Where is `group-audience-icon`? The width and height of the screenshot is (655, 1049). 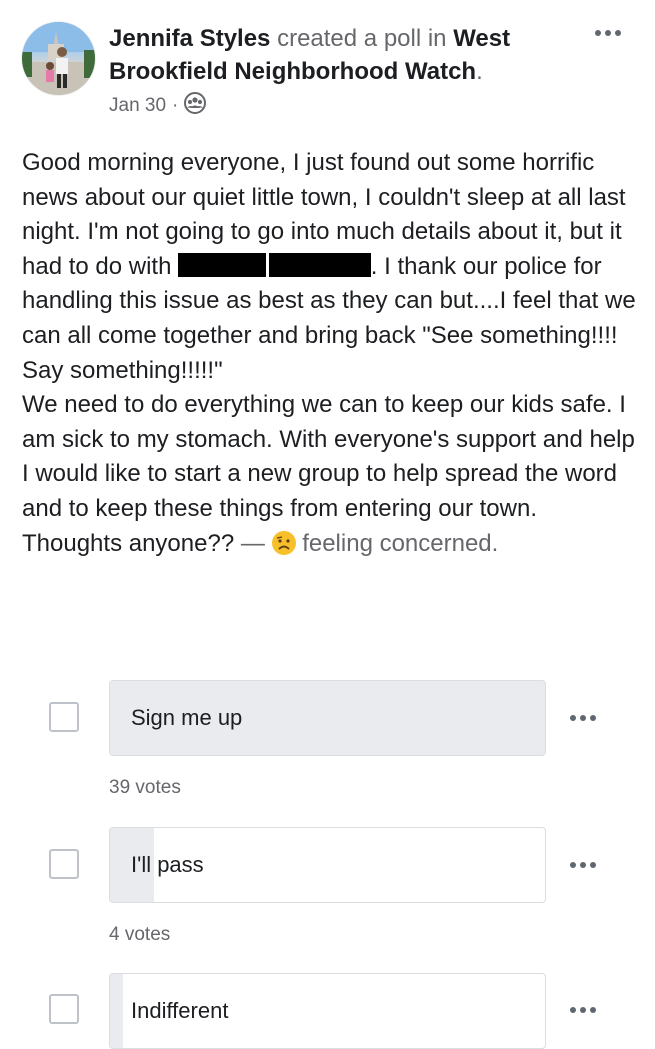 group-audience-icon is located at coordinates (195, 106).